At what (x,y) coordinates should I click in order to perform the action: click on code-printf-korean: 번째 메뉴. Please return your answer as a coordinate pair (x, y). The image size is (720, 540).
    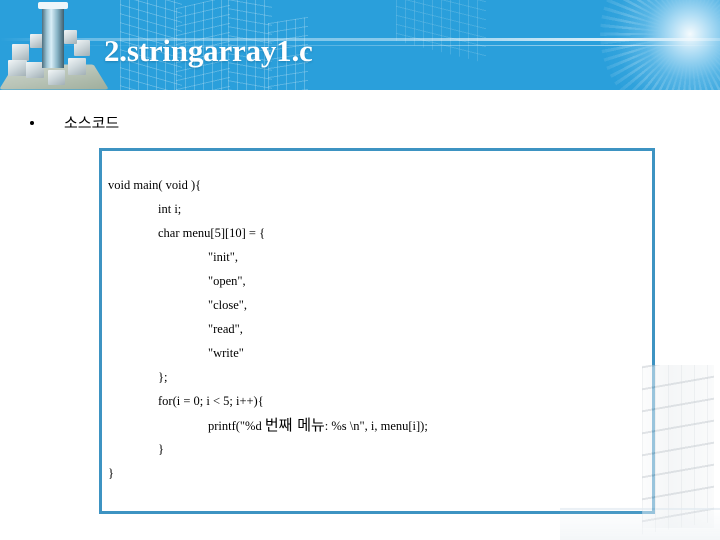
    Looking at the image, I should click on (294, 425).